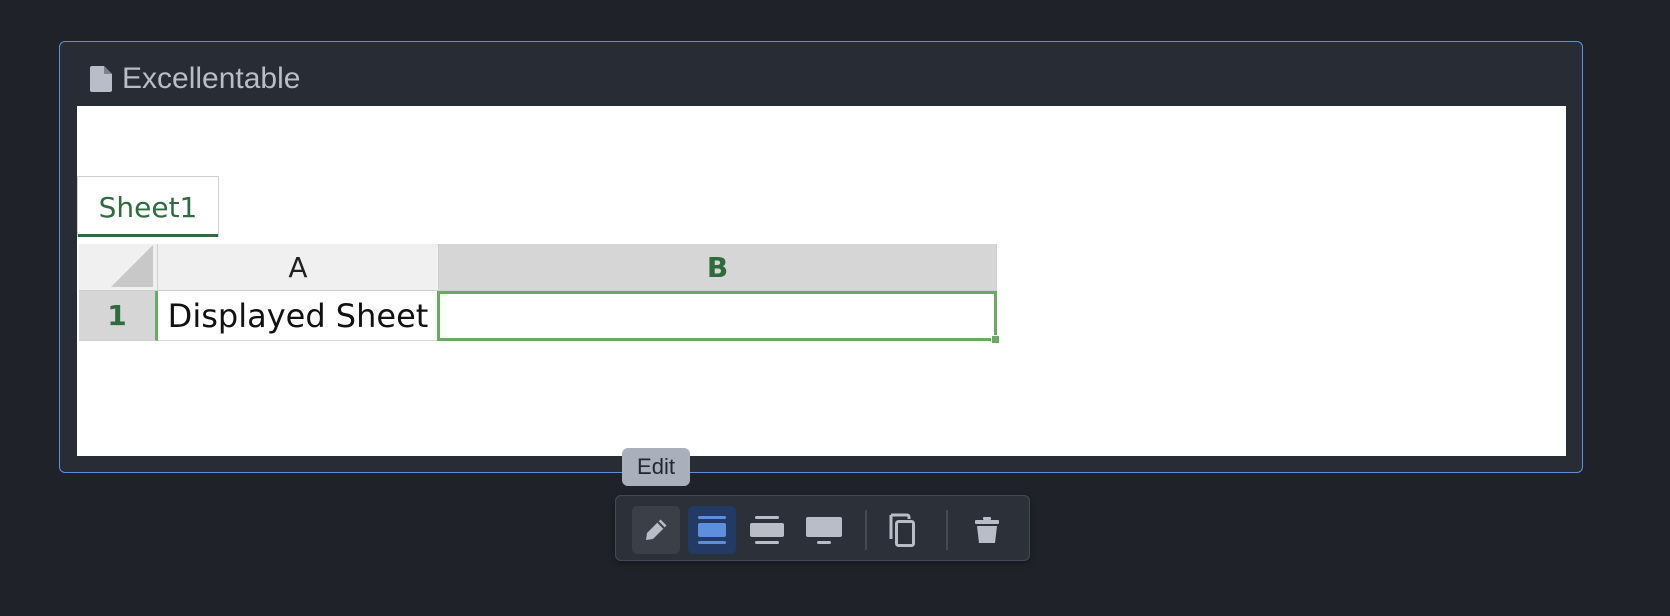 This screenshot has width=1670, height=616. I want to click on edit-tooltip: Edit, so click(656, 467).